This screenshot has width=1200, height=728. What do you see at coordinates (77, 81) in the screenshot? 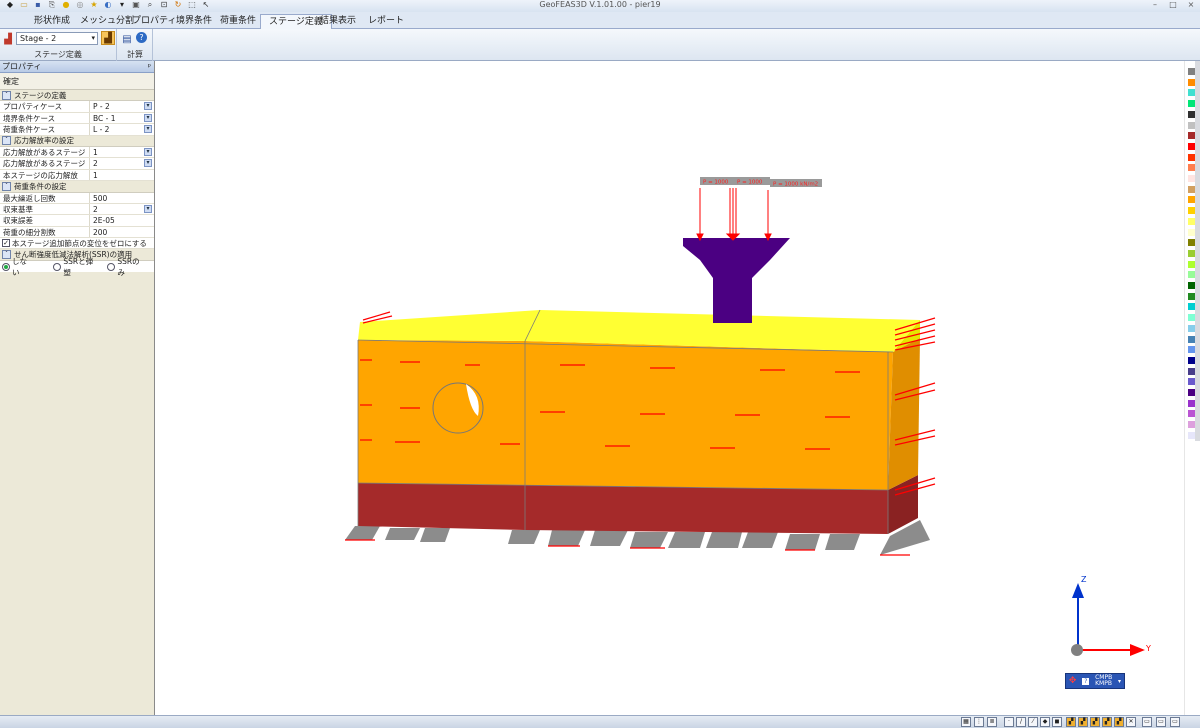
I see `confirm-button: 確定` at bounding box center [77, 81].